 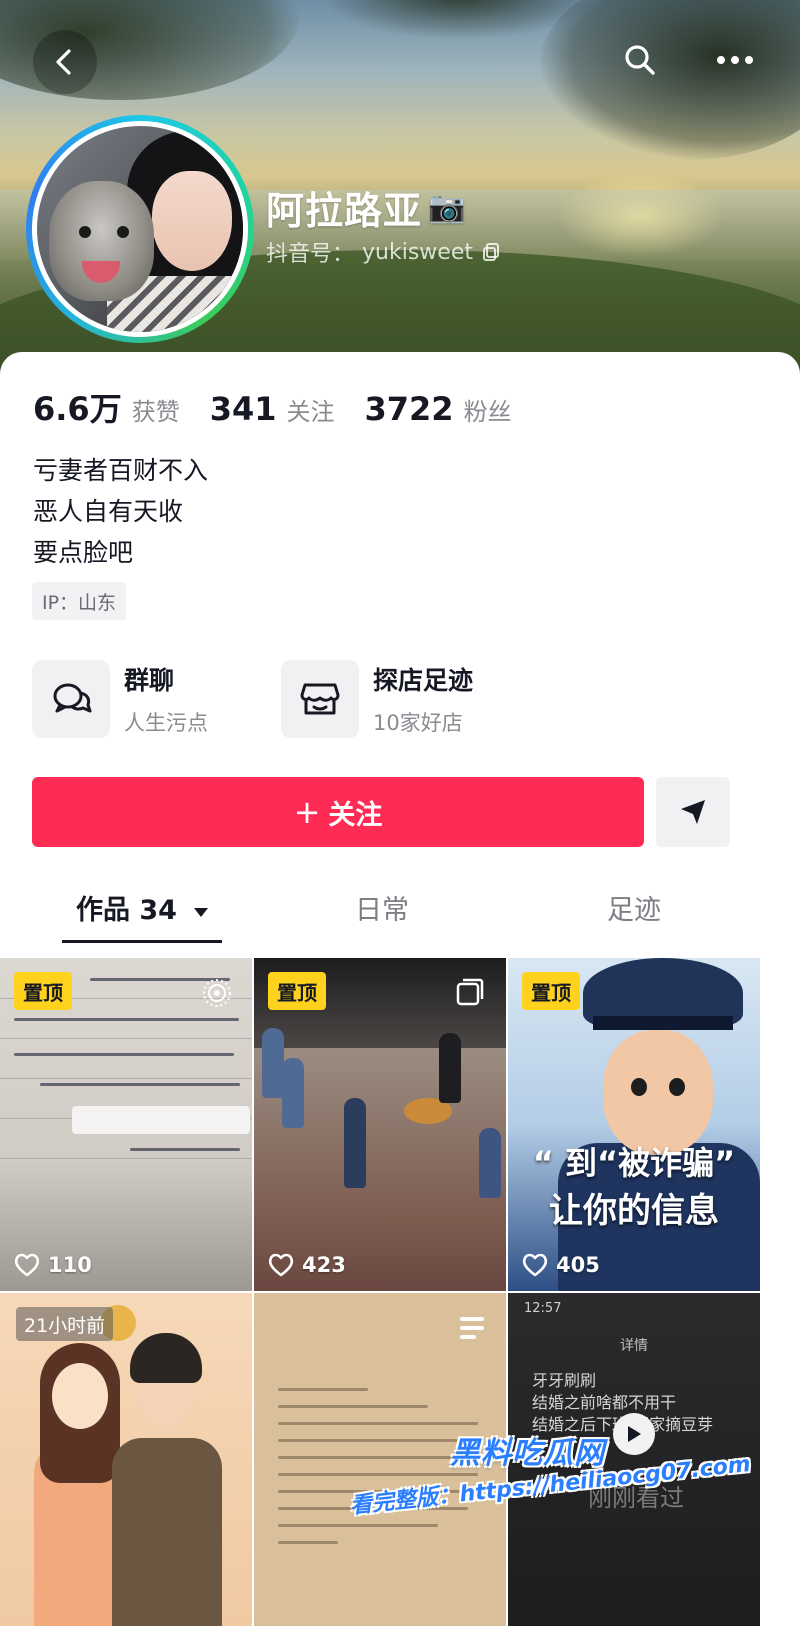 I want to click on shop-visits-entry: 探店足迹 10家好店, so click(x=377, y=699).